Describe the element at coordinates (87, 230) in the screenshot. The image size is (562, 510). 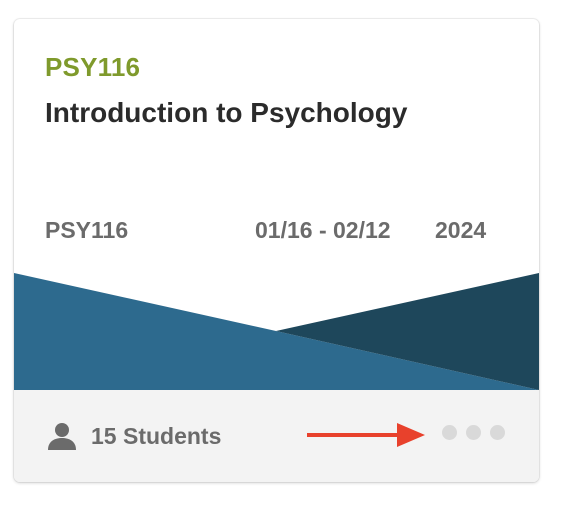
I see `course-code: PSY116` at that location.